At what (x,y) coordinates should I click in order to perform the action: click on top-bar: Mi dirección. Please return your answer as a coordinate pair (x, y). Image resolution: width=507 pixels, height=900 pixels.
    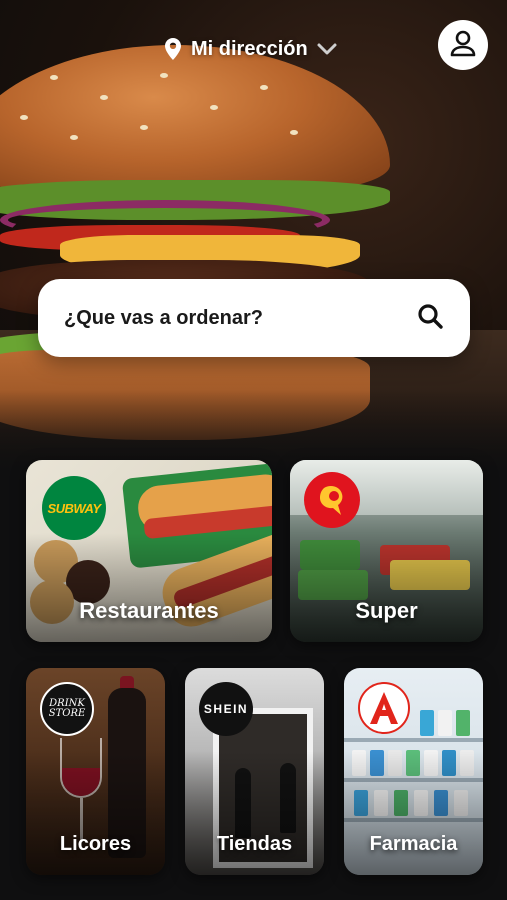
    Looking at the image, I should click on (253, 48).